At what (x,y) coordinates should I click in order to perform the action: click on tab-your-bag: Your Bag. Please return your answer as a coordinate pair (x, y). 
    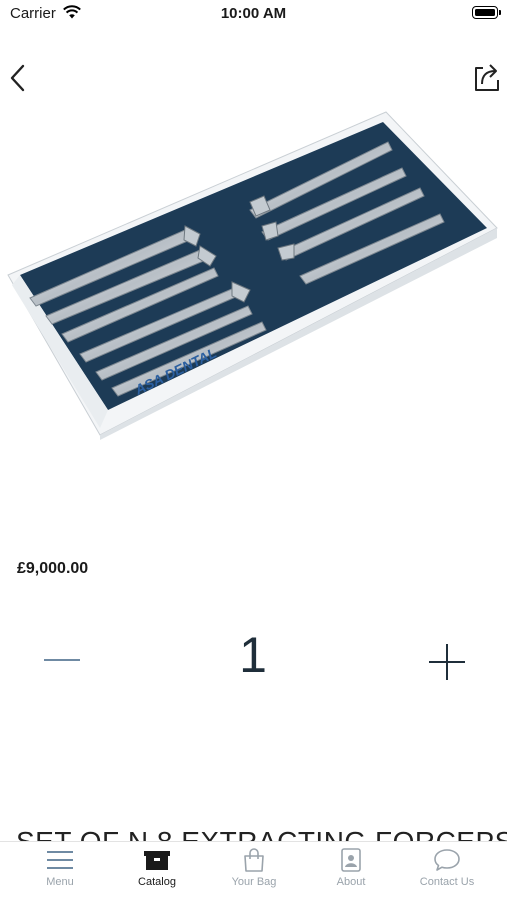
    Looking at the image, I should click on (254, 873).